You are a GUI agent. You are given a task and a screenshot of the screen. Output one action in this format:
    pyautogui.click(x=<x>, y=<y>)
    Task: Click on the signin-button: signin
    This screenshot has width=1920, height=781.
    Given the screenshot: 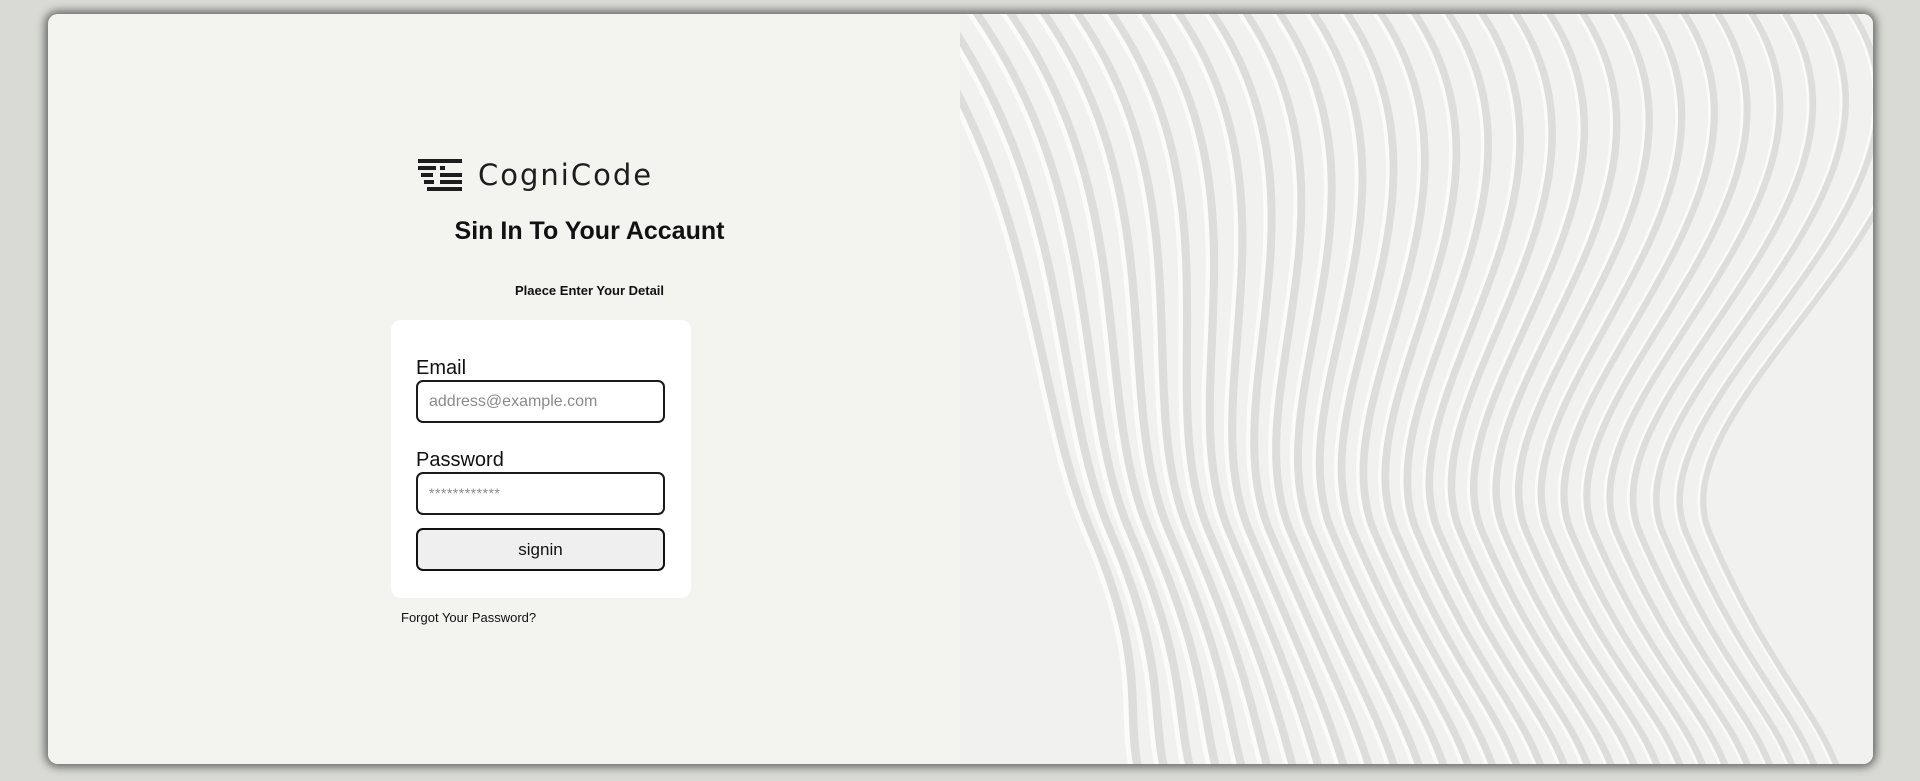 What is the action you would take?
    pyautogui.click(x=540, y=549)
    